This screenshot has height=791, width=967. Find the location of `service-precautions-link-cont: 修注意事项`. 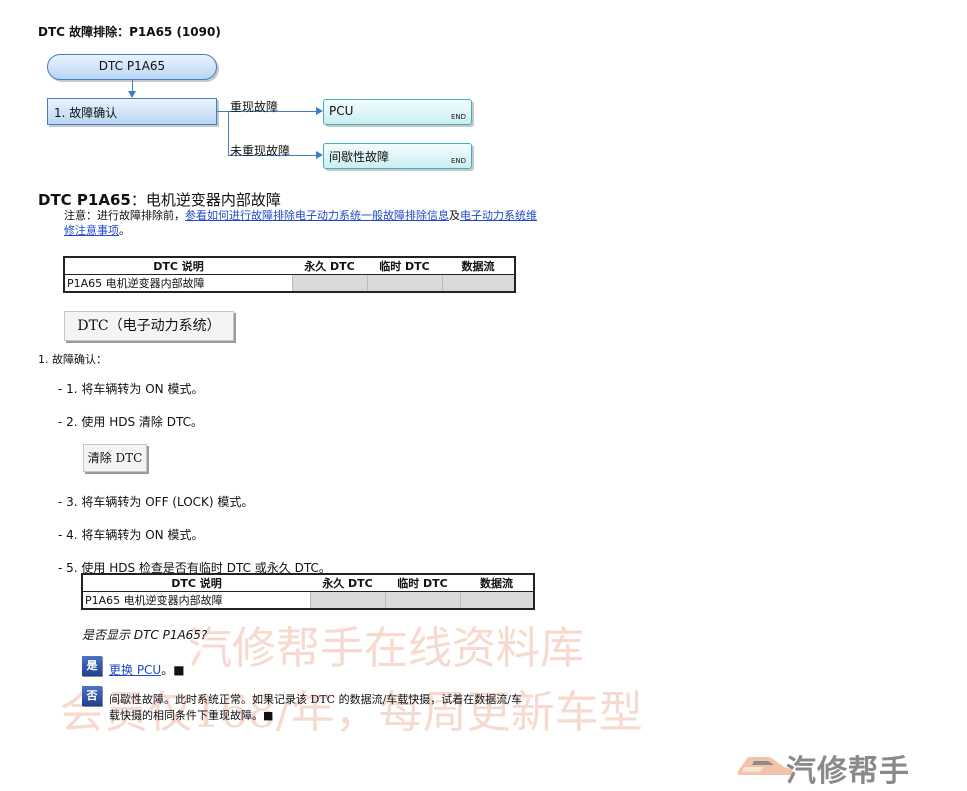

service-precautions-link-cont: 修注意事项 is located at coordinates (91, 230).